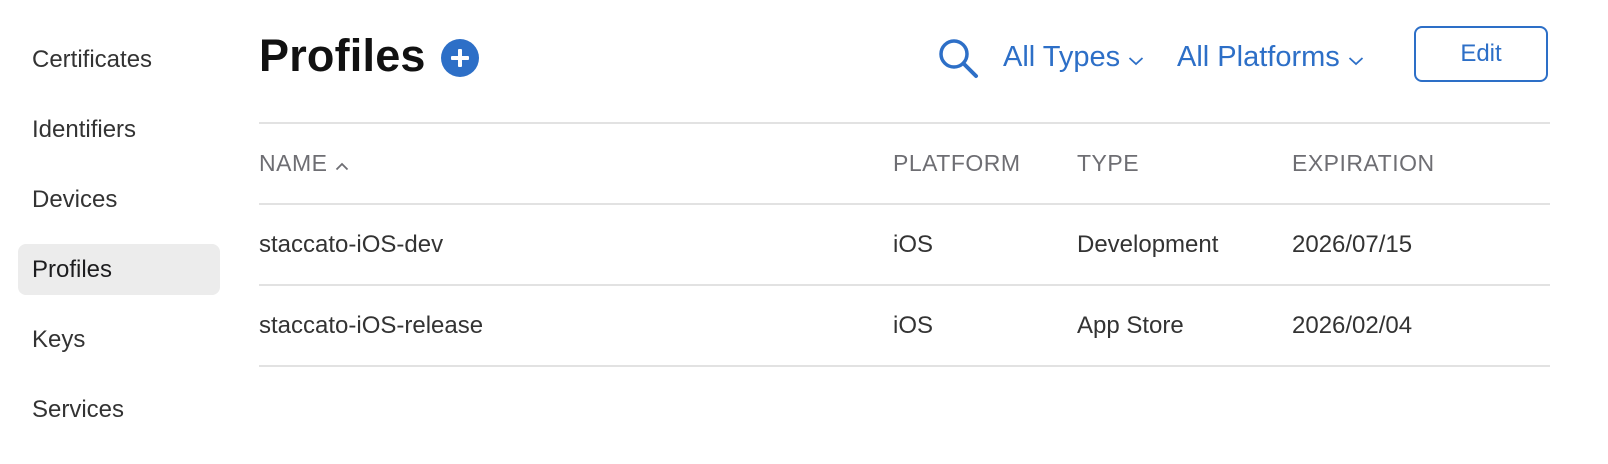 The width and height of the screenshot is (1608, 464). Describe the element at coordinates (1062, 56) in the screenshot. I see `filter-types-label: All Types` at that location.